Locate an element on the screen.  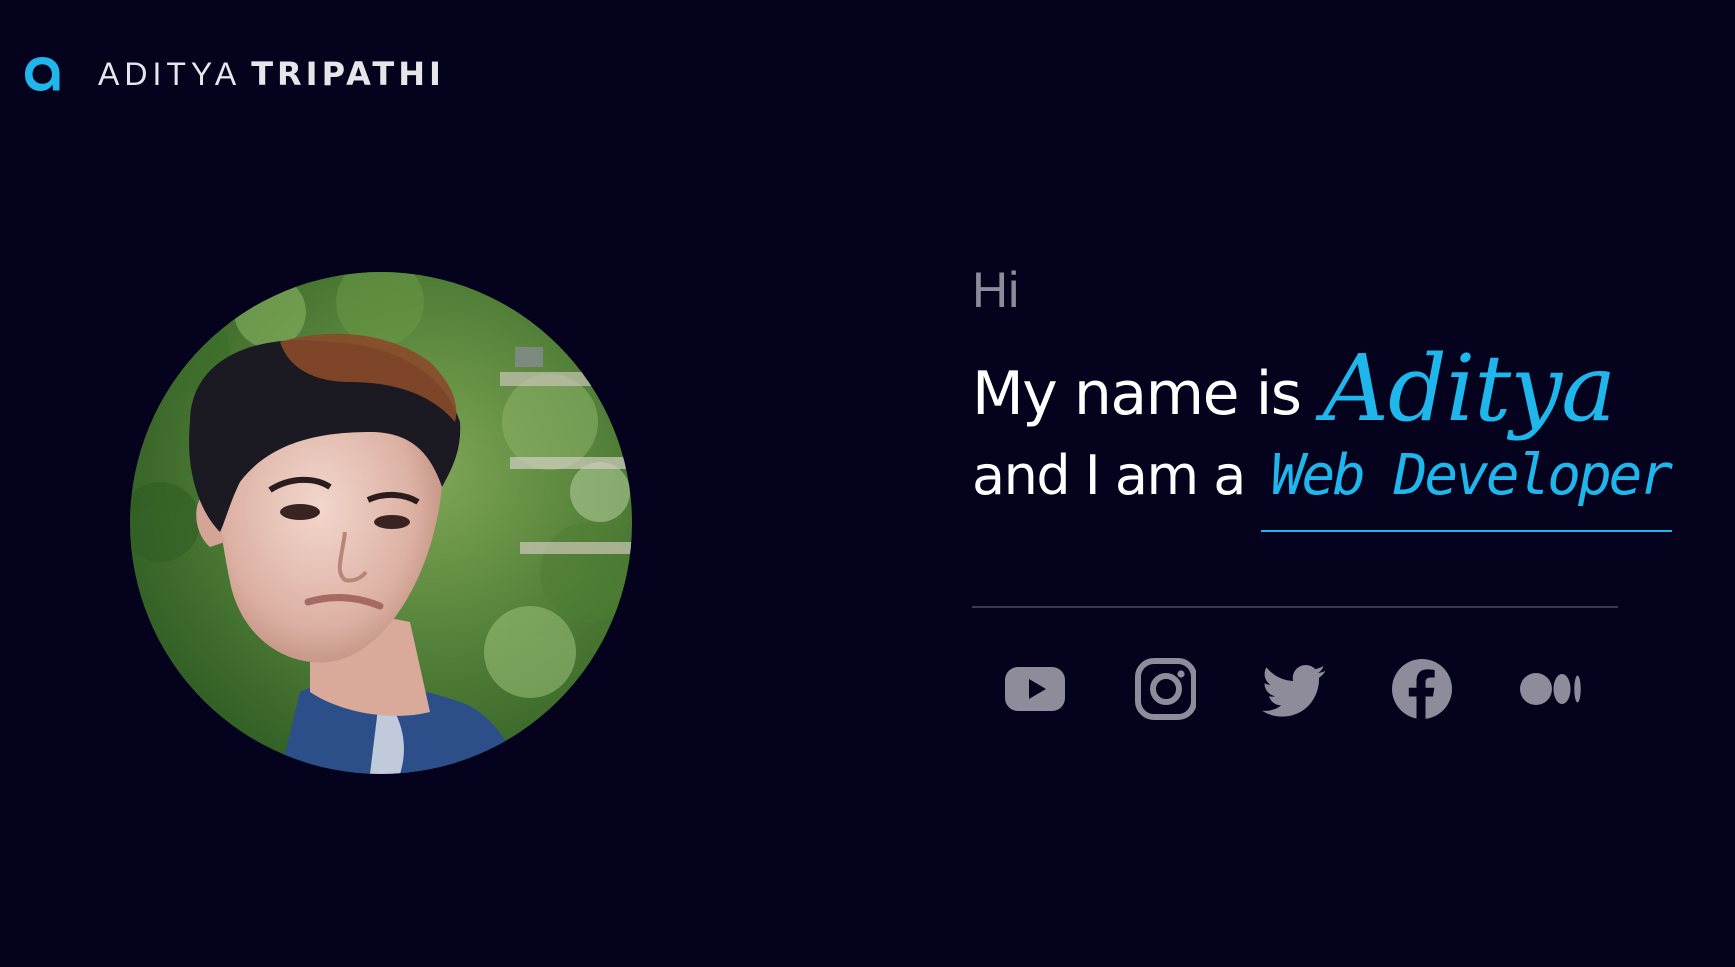
role-prefix: and I am a is located at coordinates (1109, 475).